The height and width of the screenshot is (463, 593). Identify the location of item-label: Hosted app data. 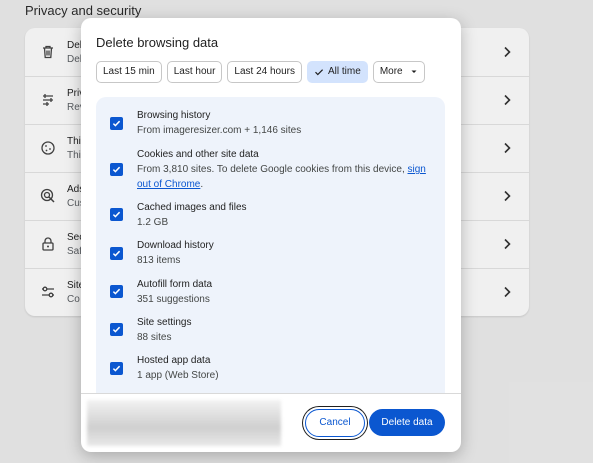
(174, 360).